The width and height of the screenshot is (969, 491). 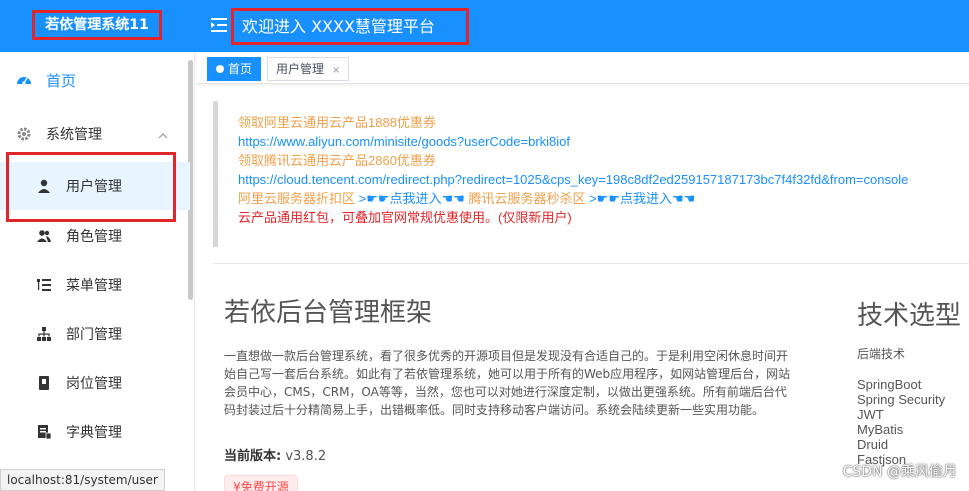 I want to click on close-icon: ×, so click(x=336, y=70).